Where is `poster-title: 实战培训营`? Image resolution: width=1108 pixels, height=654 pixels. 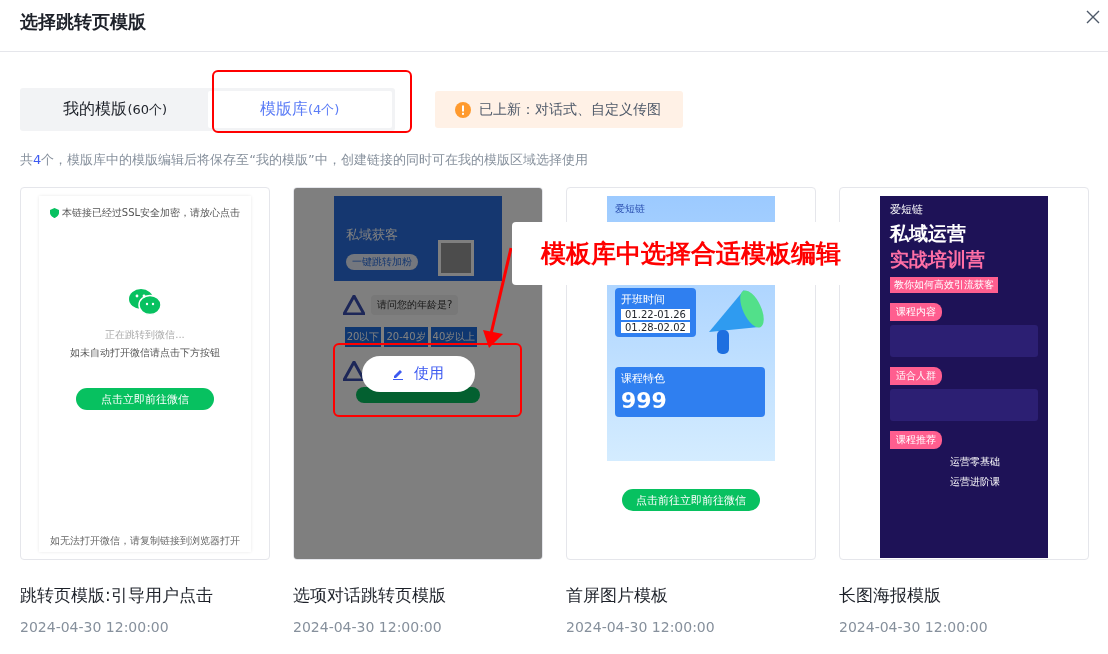 poster-title: 实战培训营 is located at coordinates (937, 259).